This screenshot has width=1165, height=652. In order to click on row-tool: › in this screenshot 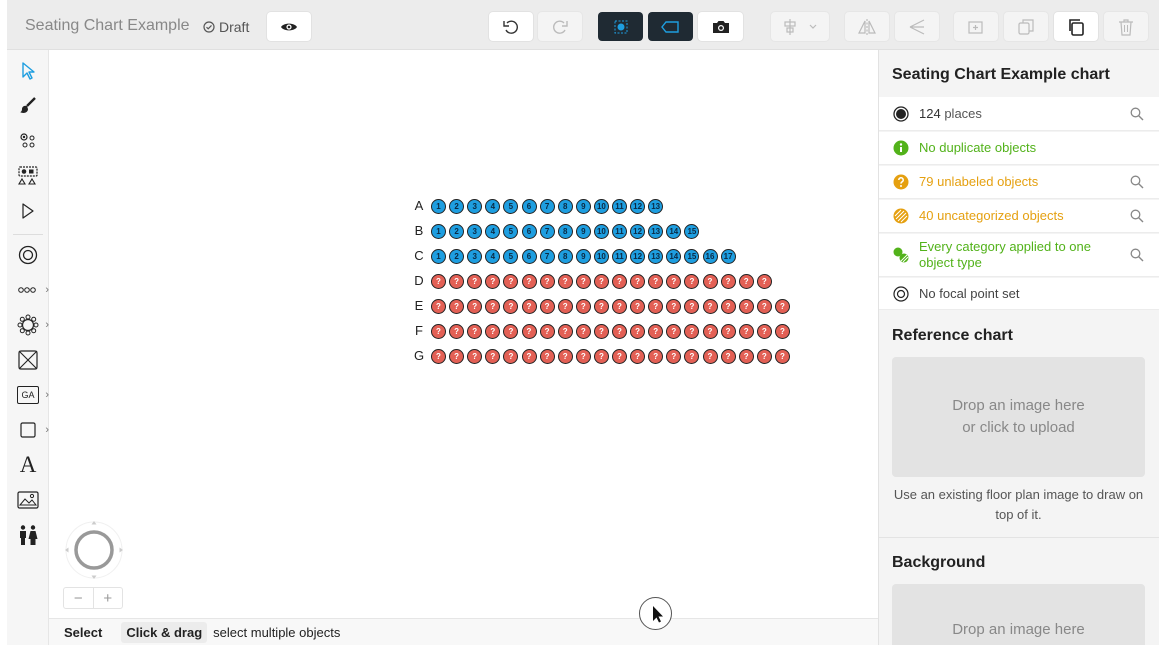, I will do `click(28, 290)`.